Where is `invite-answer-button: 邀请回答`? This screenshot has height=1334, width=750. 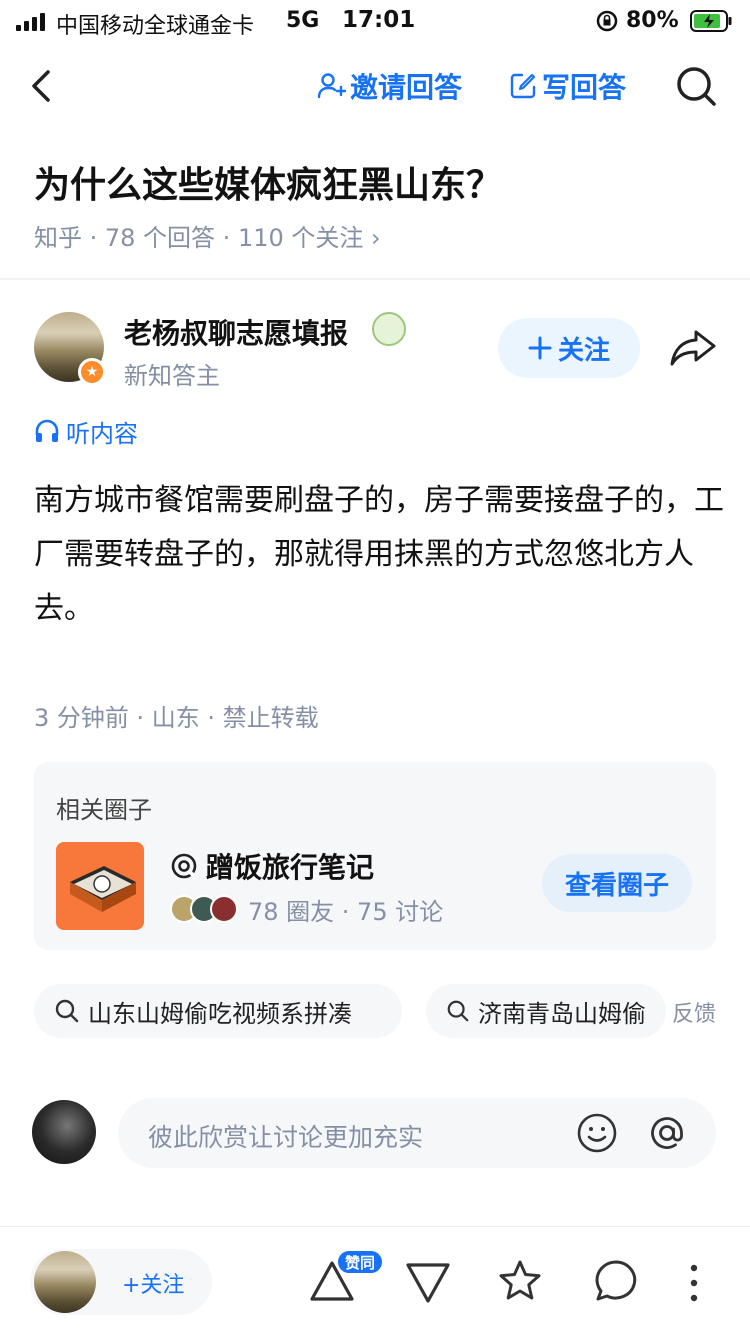
invite-answer-button: 邀请回答 is located at coordinates (389, 86).